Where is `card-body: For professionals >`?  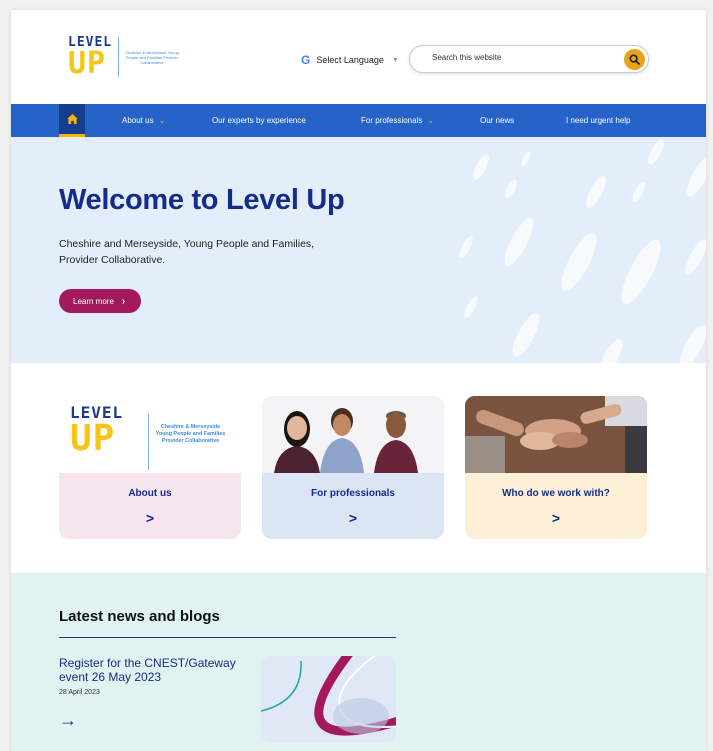 card-body: For professionals > is located at coordinates (353, 506).